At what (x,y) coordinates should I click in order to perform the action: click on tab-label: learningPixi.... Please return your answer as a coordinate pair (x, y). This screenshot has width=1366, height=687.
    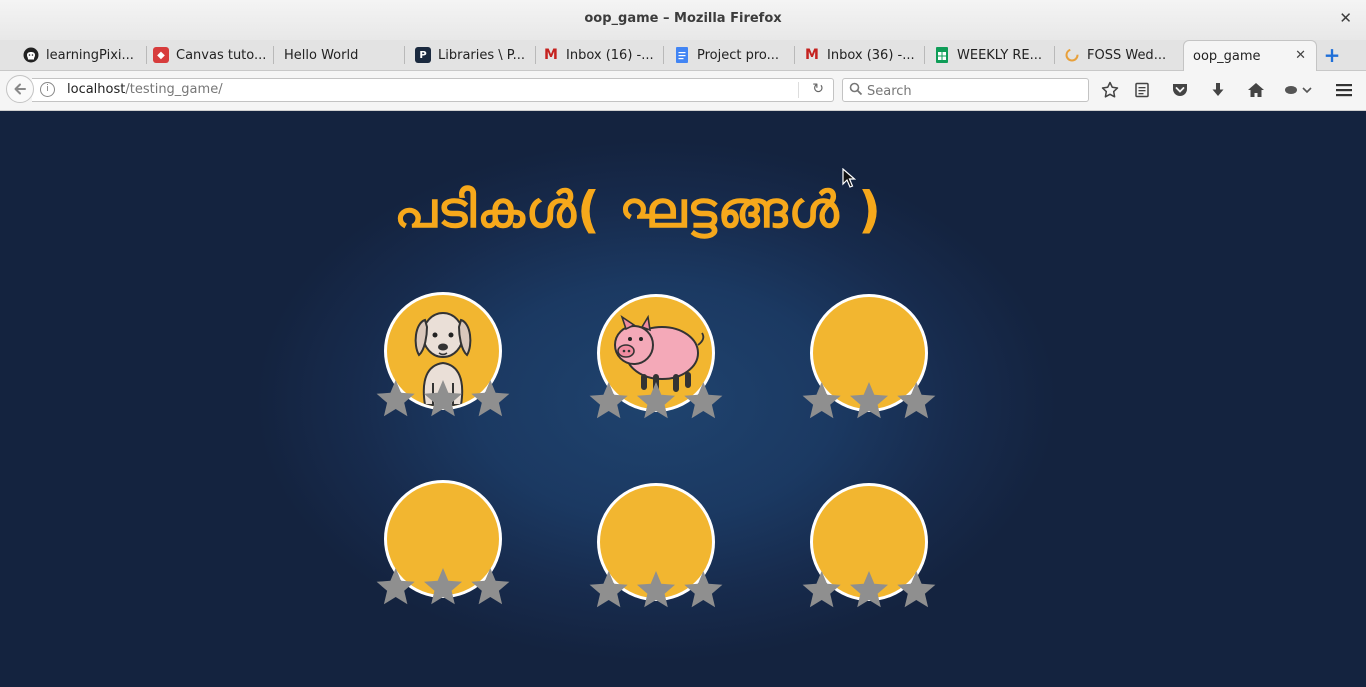
    Looking at the image, I should click on (90, 55).